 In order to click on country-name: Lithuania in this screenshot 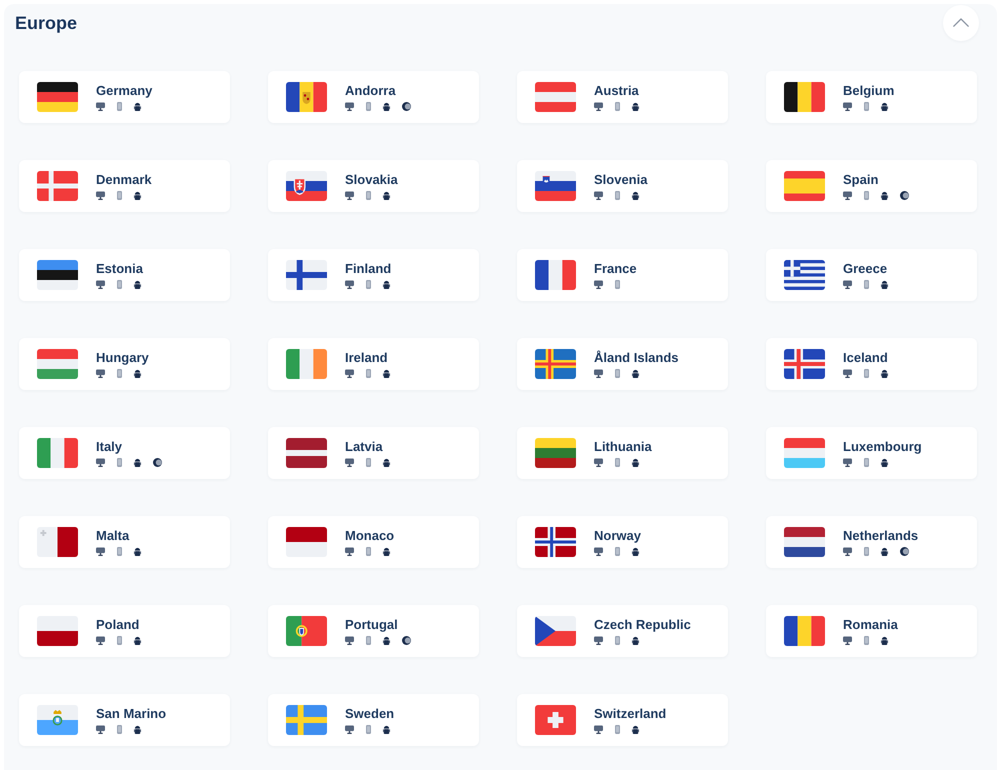, I will do `click(623, 447)`.